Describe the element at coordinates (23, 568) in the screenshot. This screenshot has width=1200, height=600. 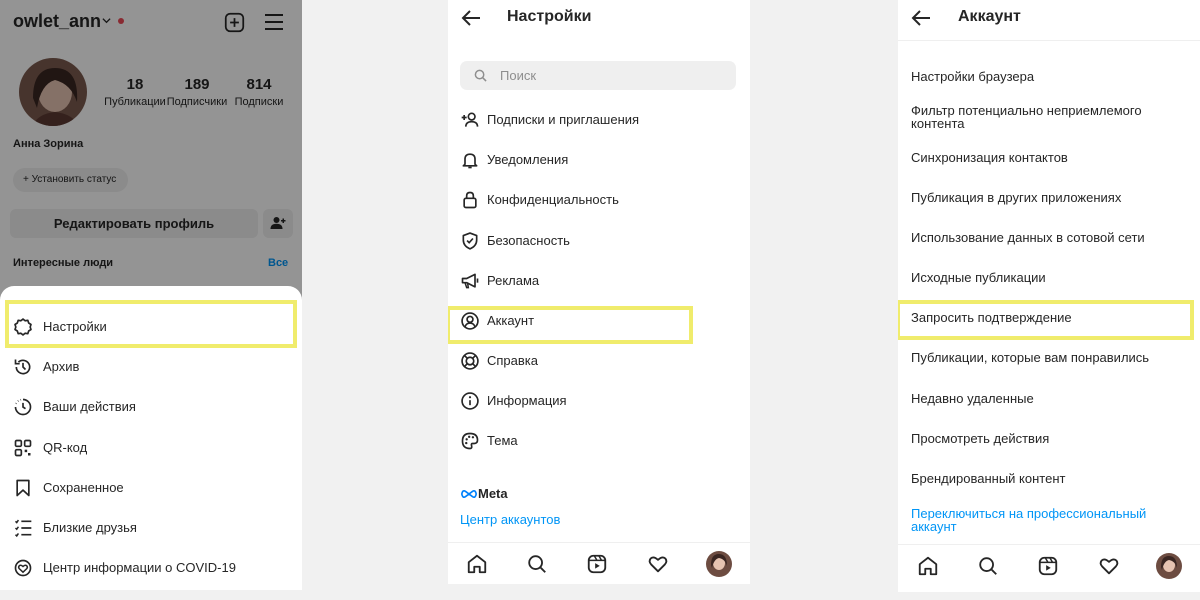
I see `covid-info-icon` at that location.